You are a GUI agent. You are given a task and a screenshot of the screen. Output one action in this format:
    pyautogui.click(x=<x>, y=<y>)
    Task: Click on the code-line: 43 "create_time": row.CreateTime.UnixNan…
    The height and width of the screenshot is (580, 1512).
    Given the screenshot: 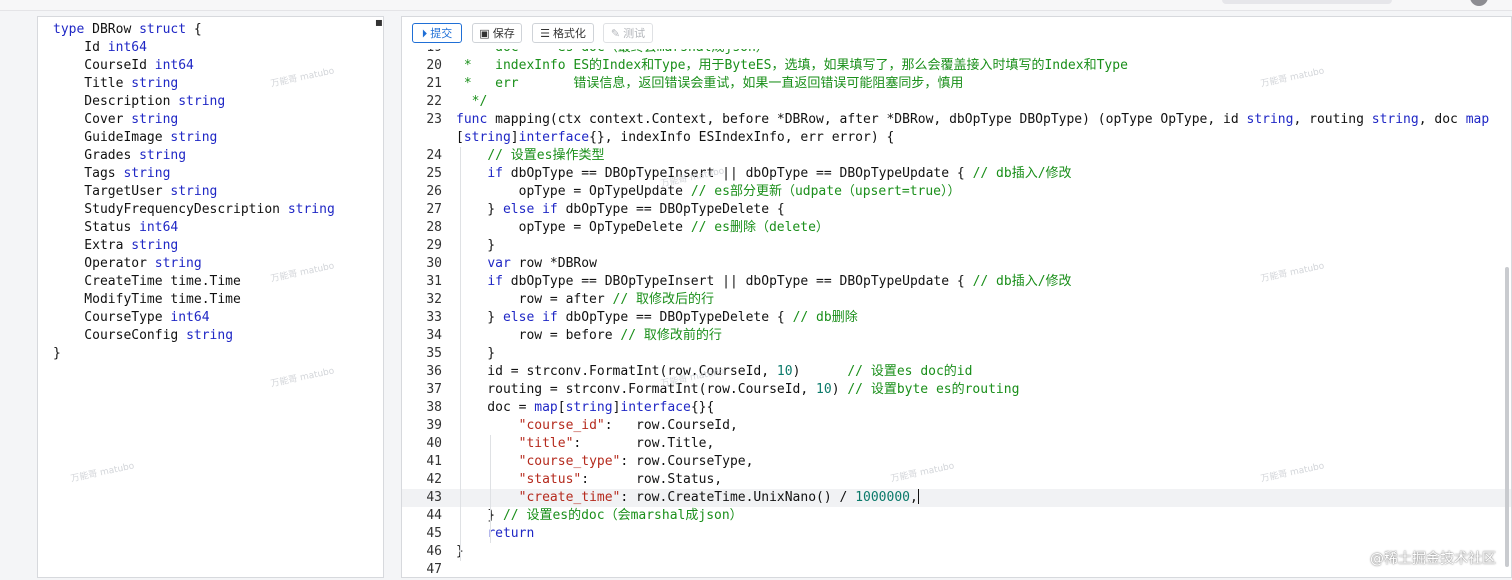 What is the action you would take?
    pyautogui.click(x=956, y=498)
    